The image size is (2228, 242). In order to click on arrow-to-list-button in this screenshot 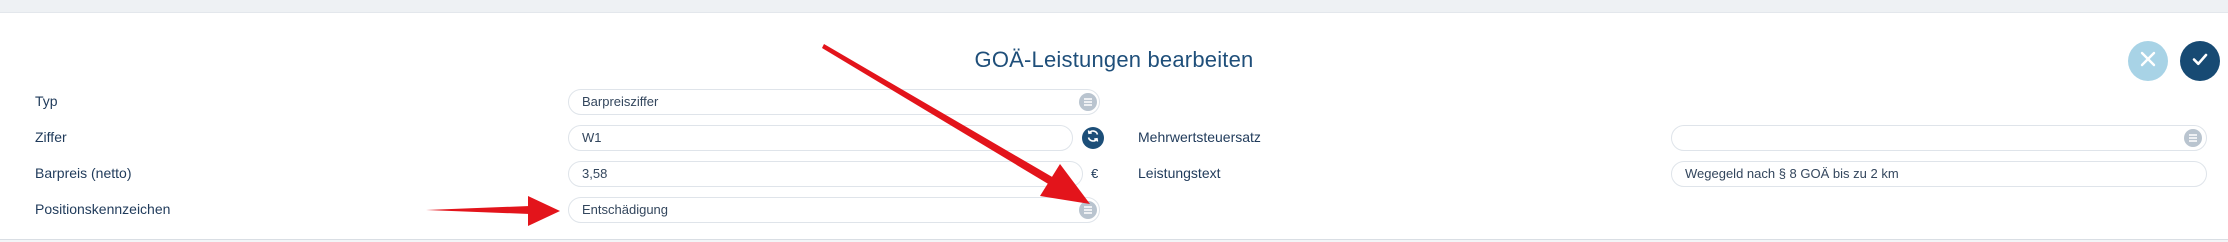, I will do `click(956, 124)`.